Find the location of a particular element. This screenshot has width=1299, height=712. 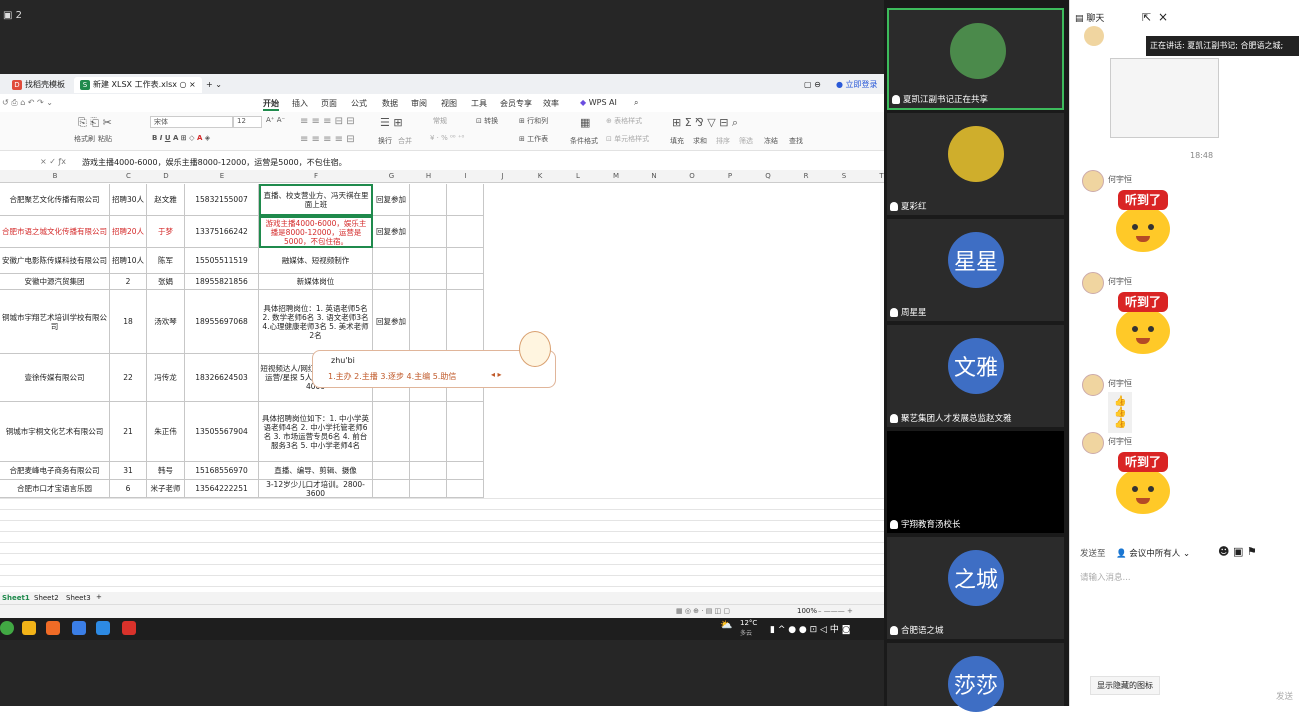

cell-phone: 13564222251 is located at coordinates (222, 489).